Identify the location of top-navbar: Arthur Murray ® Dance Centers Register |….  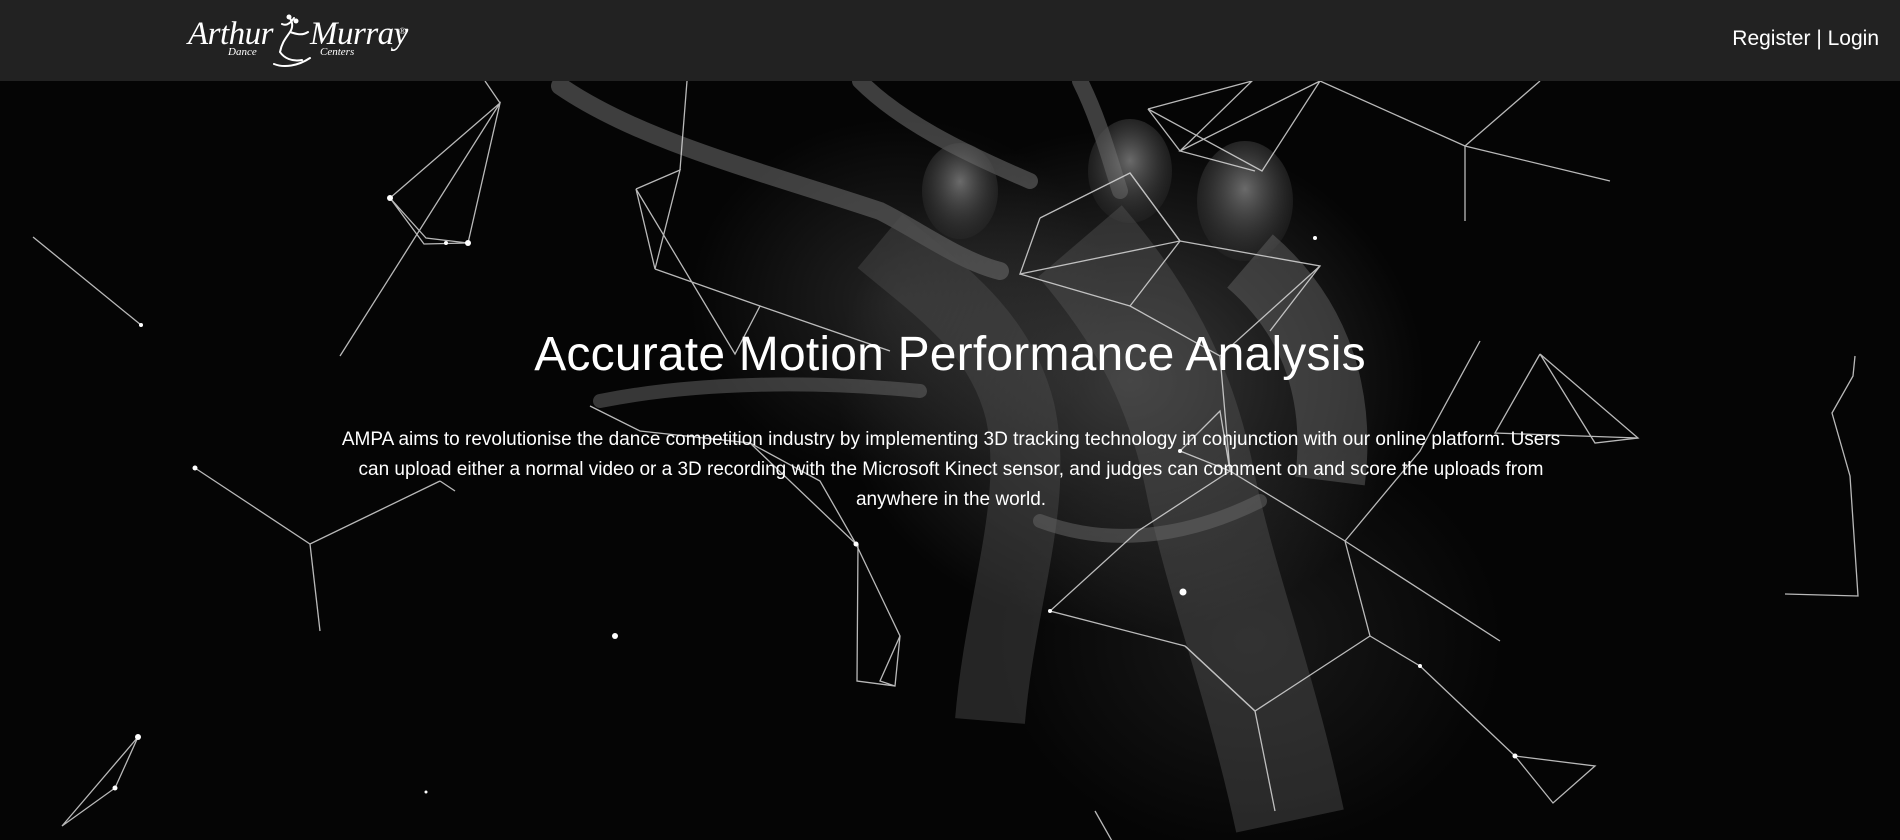
(950, 40).